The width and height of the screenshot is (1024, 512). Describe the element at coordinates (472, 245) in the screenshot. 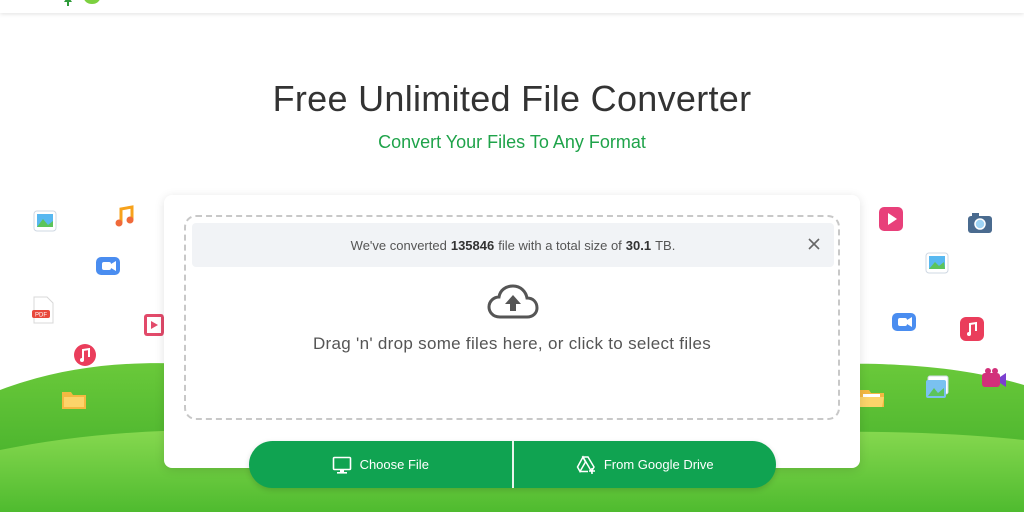

I see `converted-file-count: 135846` at that location.